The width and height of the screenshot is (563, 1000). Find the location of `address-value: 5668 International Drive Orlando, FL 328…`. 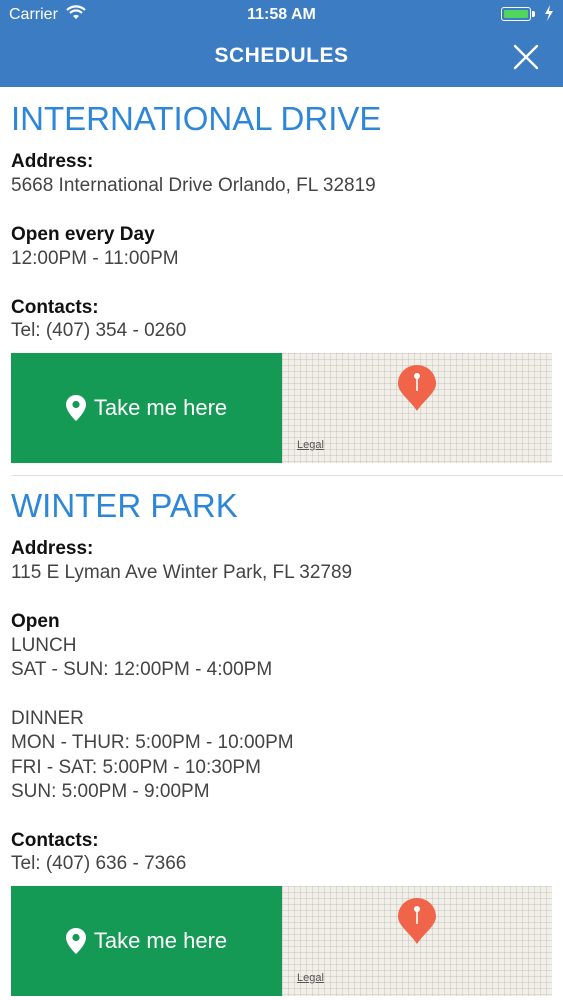

address-value: 5668 International Drive Orlando, FL 328… is located at coordinates (193, 185).